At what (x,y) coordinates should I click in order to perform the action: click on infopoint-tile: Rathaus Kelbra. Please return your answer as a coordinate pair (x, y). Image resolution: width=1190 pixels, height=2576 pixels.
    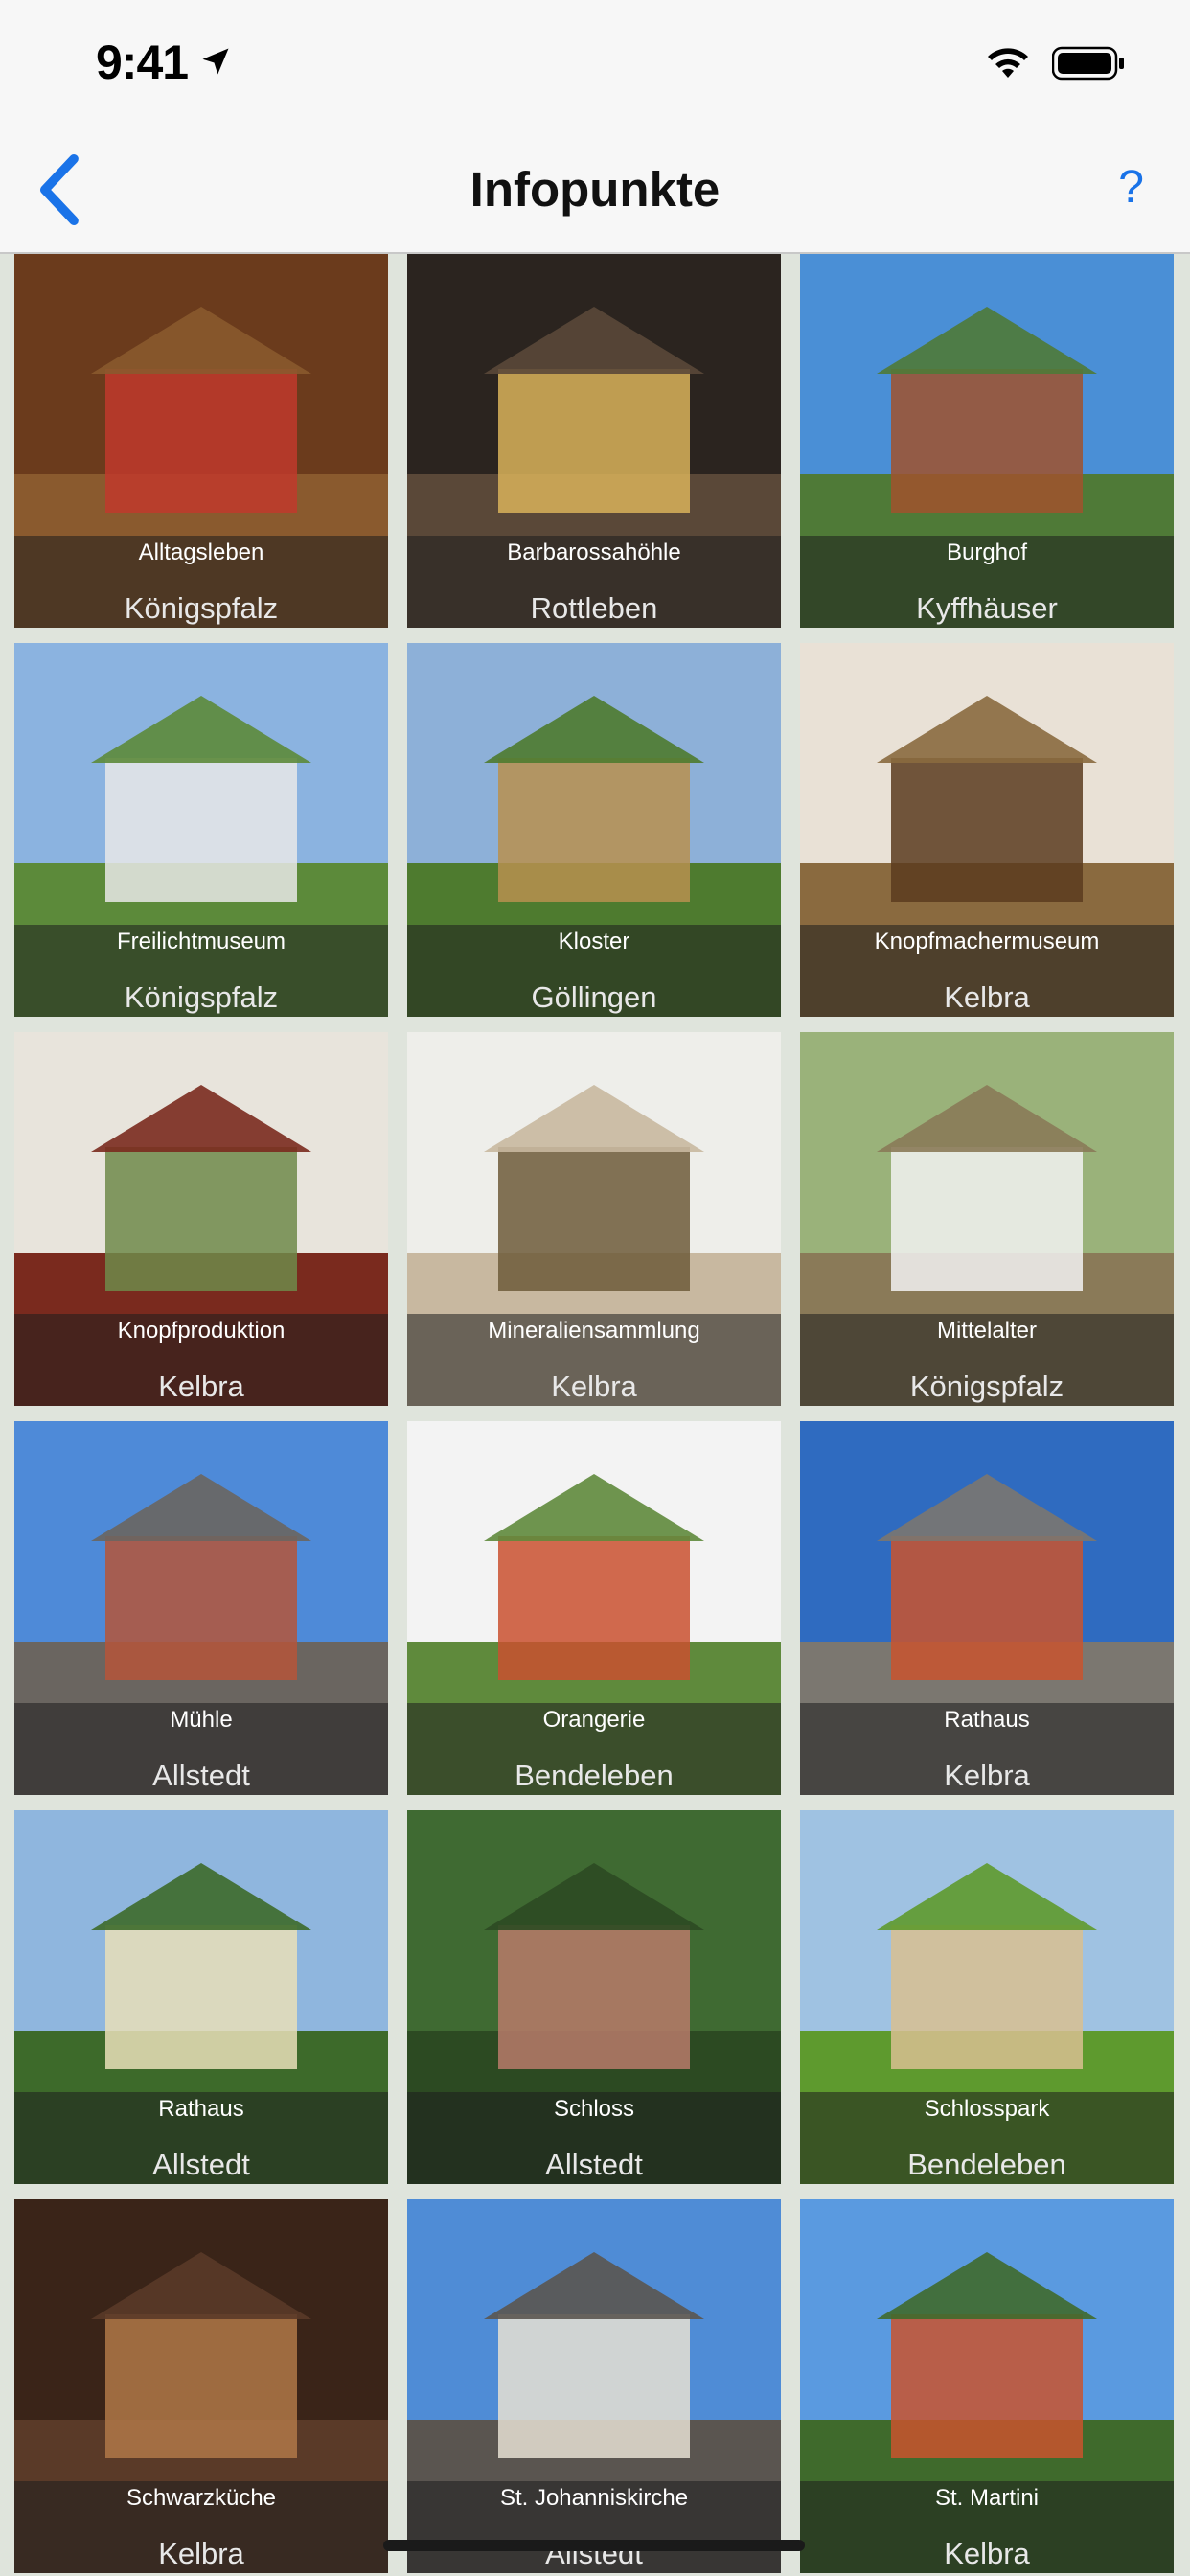
    Looking at the image, I should click on (987, 1608).